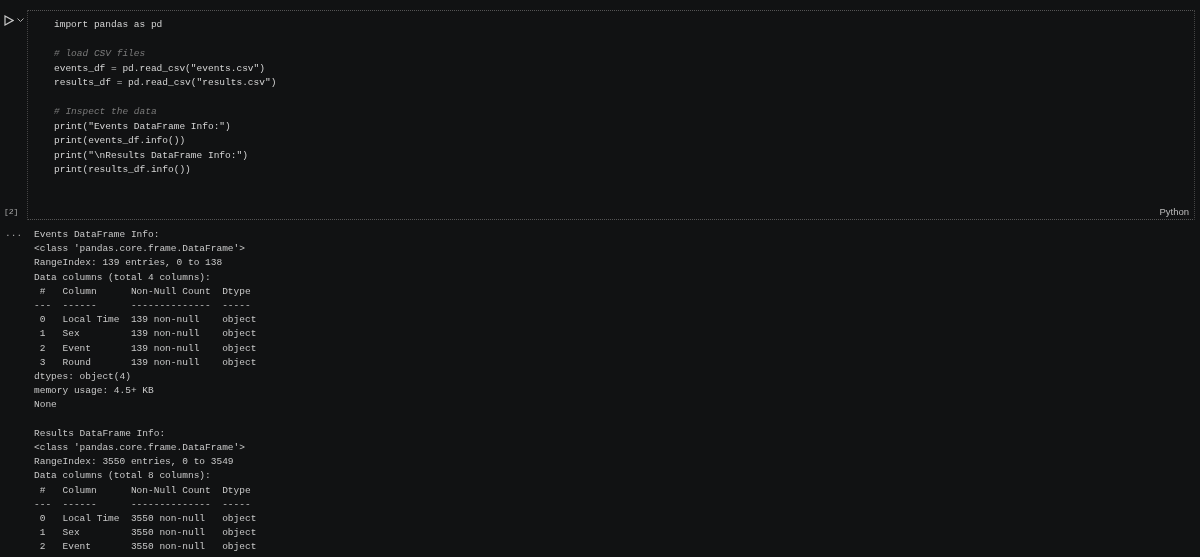 The image size is (1200, 557). Describe the element at coordinates (106, 112) in the screenshot. I see `code-comment: # Inspect the data` at that location.